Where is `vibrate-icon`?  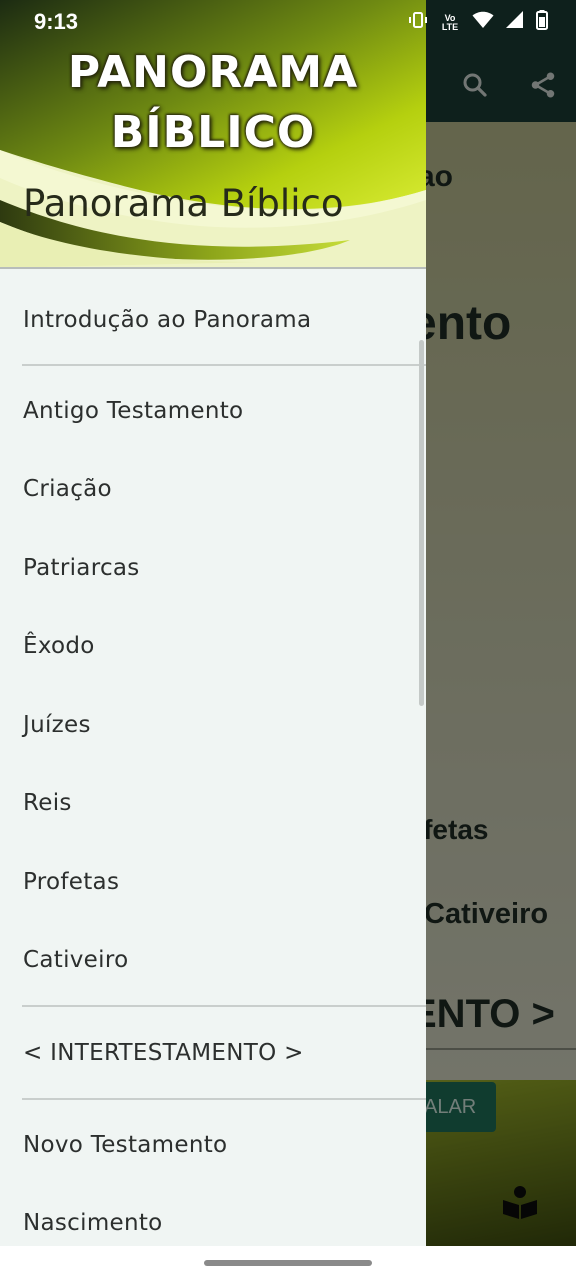 vibrate-icon is located at coordinates (418, 23).